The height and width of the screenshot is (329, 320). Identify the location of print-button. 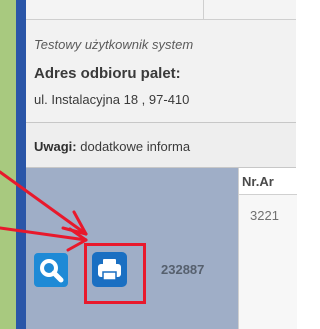
(109, 269).